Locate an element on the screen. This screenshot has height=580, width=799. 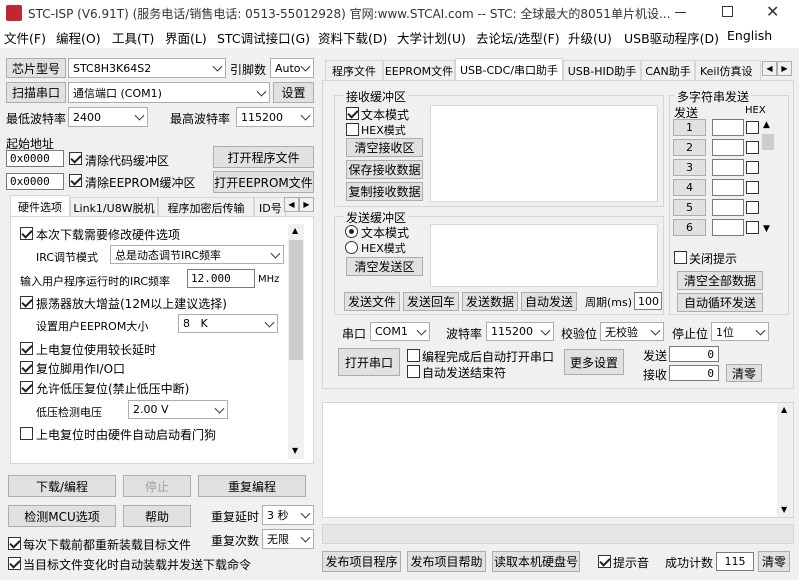
menu-upgrade: 升级(U) is located at coordinates (590, 37).